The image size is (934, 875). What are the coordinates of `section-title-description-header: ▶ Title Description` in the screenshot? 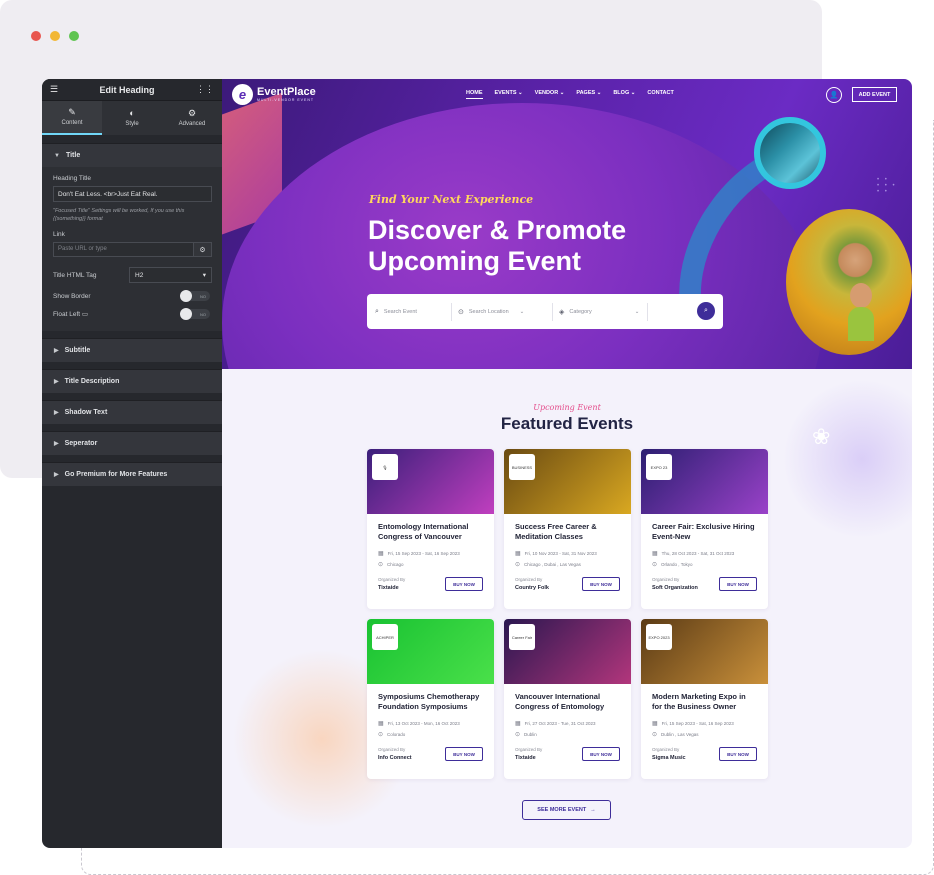 It's located at (132, 381).